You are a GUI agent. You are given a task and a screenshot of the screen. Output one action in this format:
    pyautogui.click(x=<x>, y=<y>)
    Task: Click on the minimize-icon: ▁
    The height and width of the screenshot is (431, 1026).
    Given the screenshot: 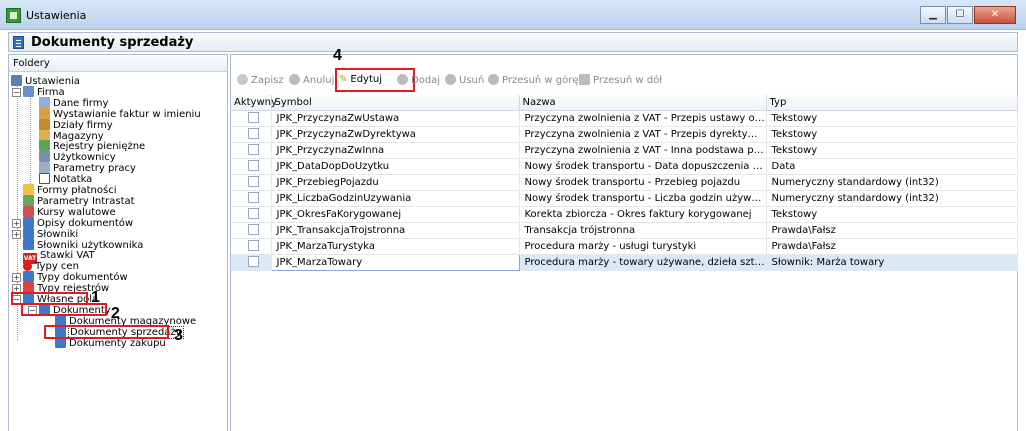 What is the action you would take?
    pyautogui.click(x=933, y=14)
    